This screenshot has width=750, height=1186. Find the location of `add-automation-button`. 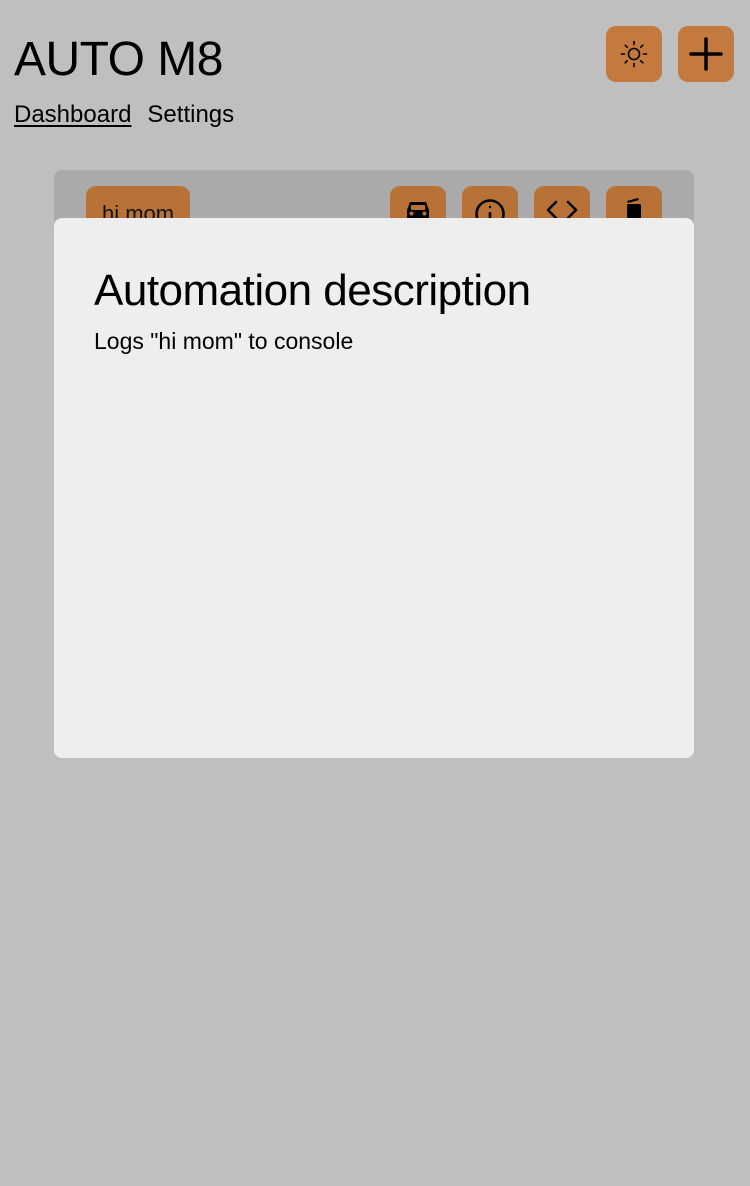

add-automation-button is located at coordinates (706, 54).